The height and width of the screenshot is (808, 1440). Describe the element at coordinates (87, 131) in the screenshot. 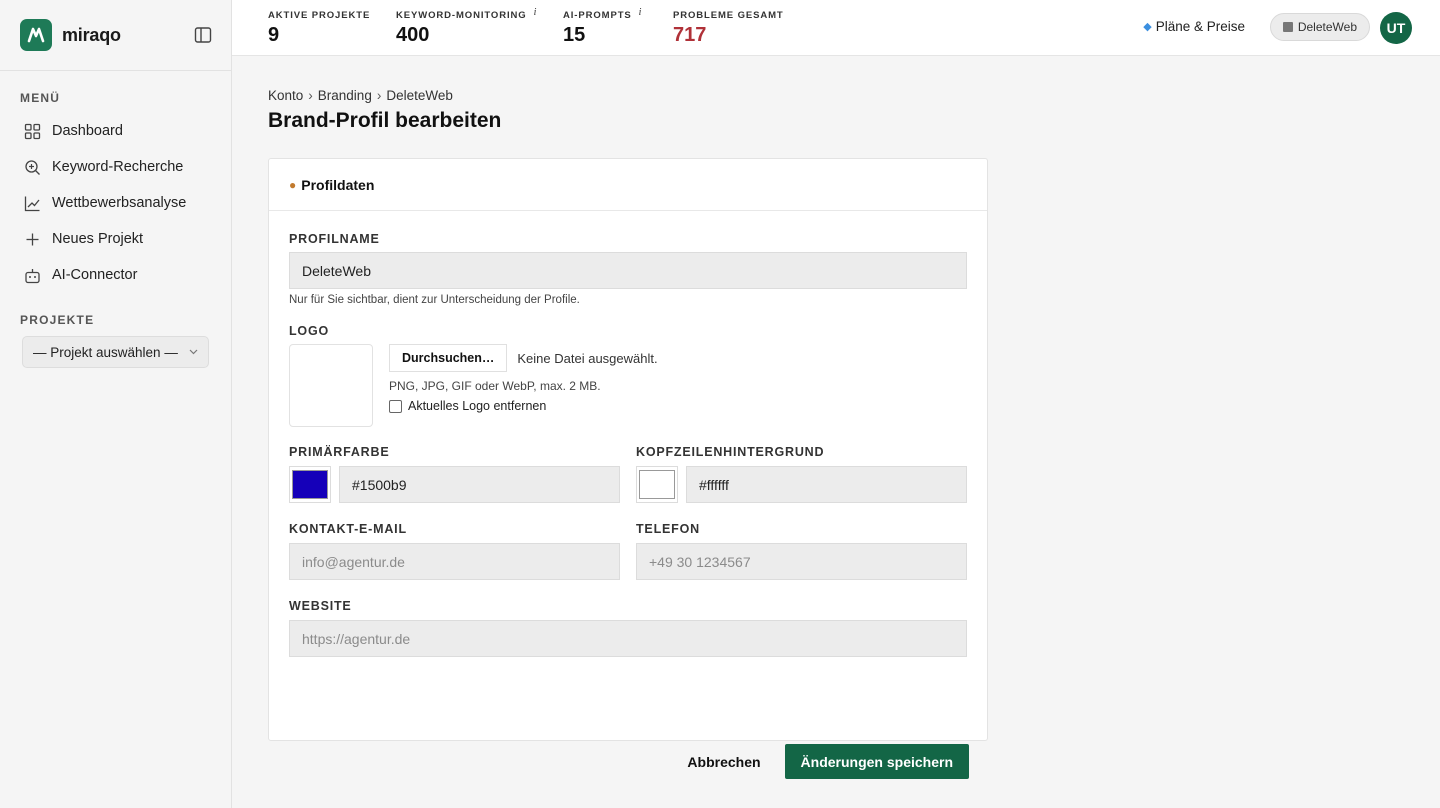

I see `sidebar-item-label: Dashboard` at that location.